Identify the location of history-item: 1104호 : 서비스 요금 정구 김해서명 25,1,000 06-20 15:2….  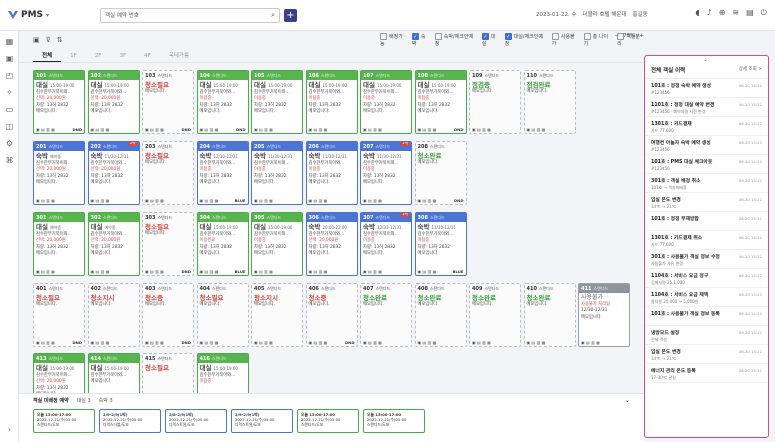
(706, 278).